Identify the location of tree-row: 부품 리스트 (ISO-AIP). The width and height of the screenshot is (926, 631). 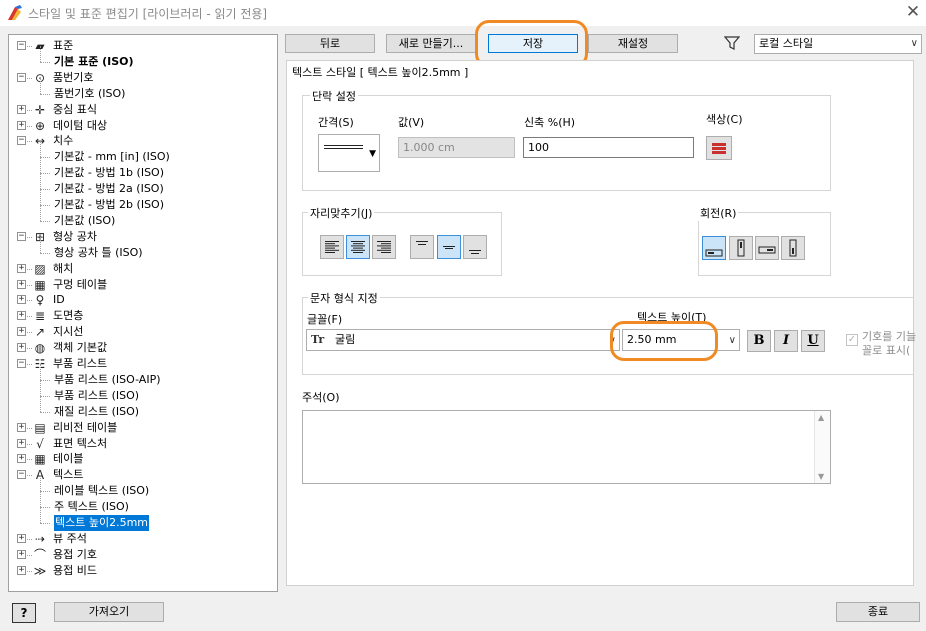
(143, 376).